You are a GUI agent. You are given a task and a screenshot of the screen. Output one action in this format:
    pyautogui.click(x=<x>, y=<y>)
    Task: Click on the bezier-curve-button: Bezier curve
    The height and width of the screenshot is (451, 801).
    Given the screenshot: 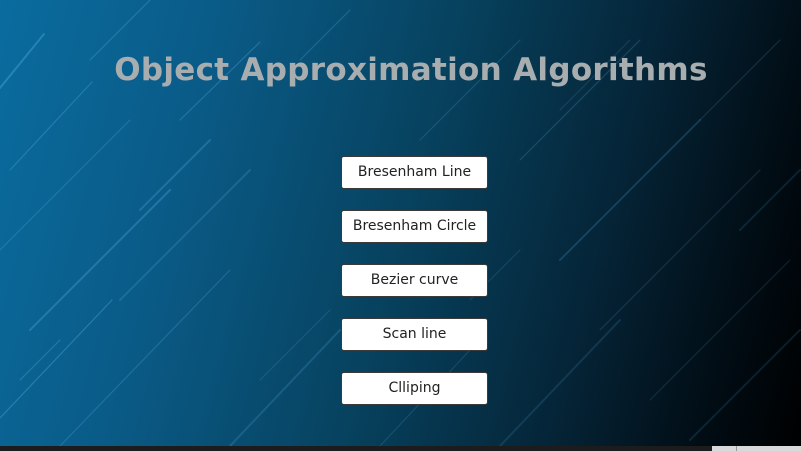 What is the action you would take?
    pyautogui.click(x=414, y=280)
    